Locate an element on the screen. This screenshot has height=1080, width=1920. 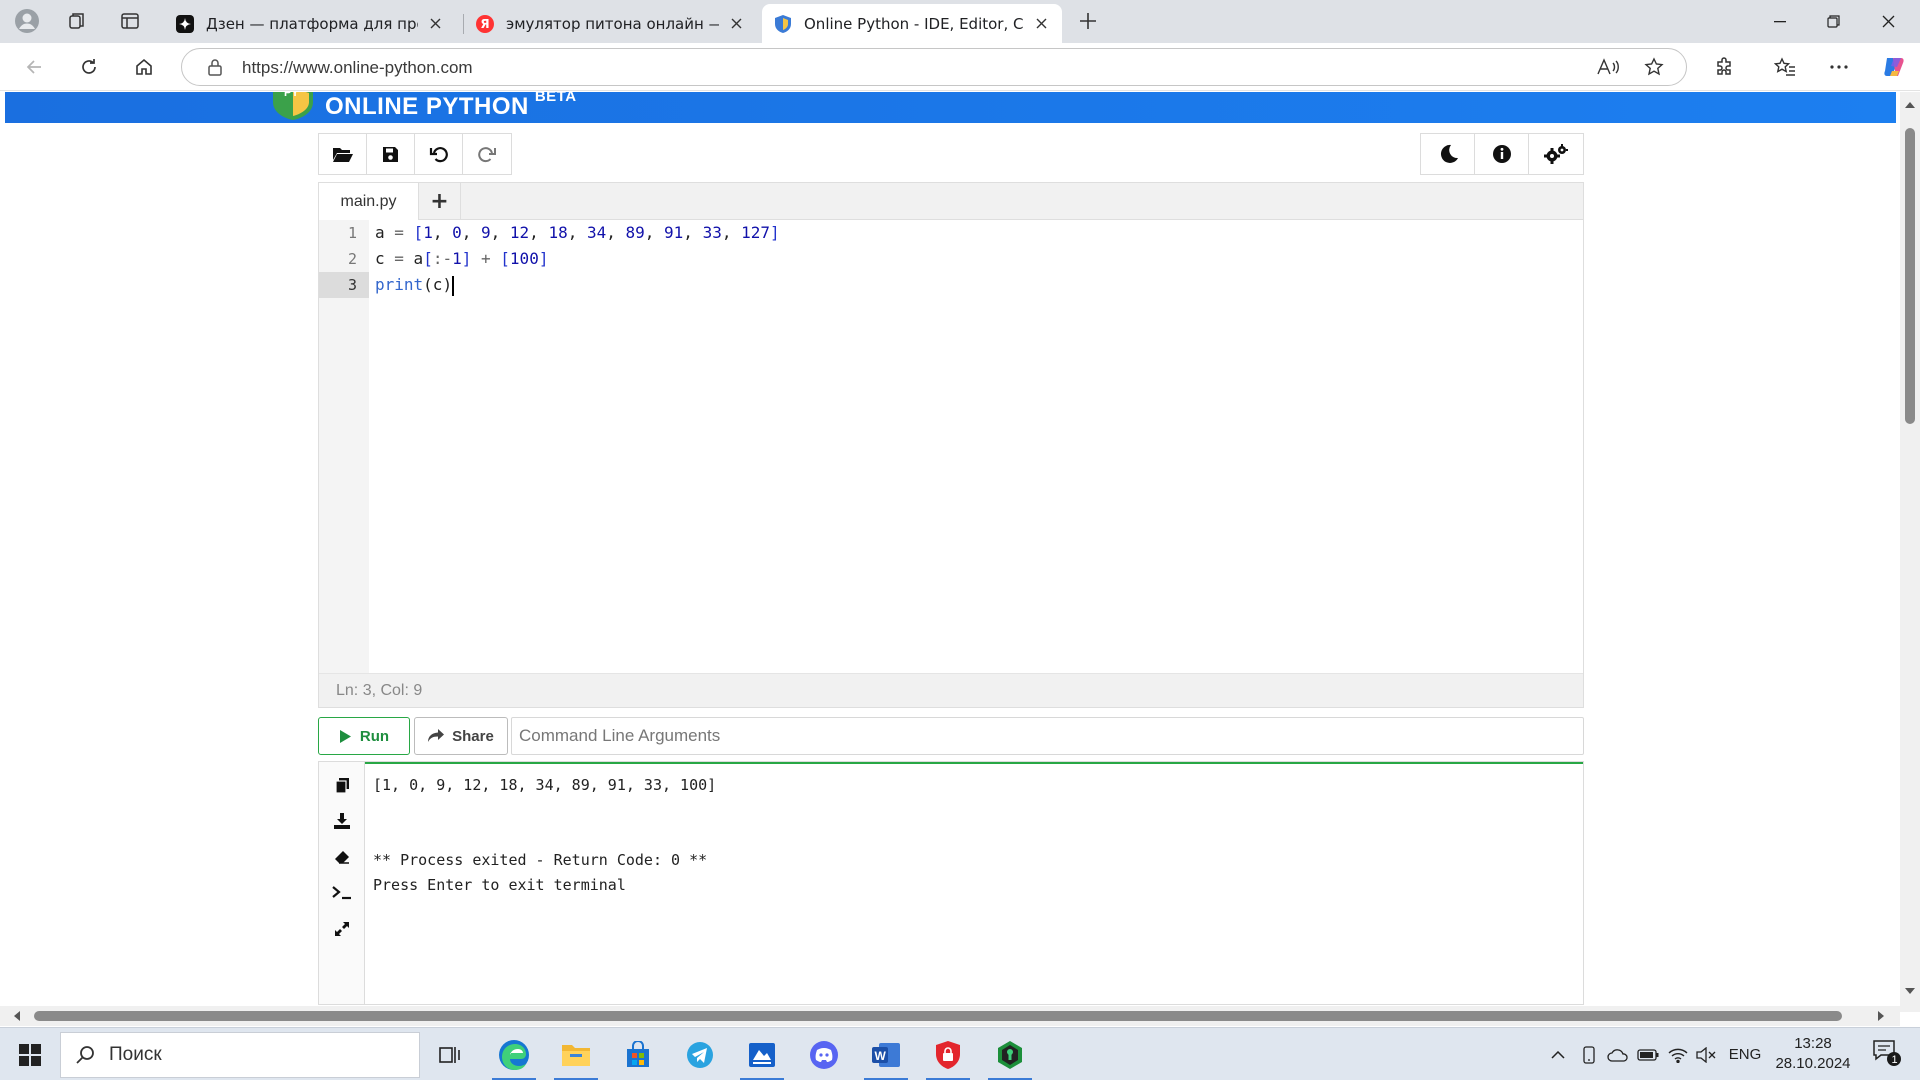
tab-actions-icon is located at coordinates (130, 21).